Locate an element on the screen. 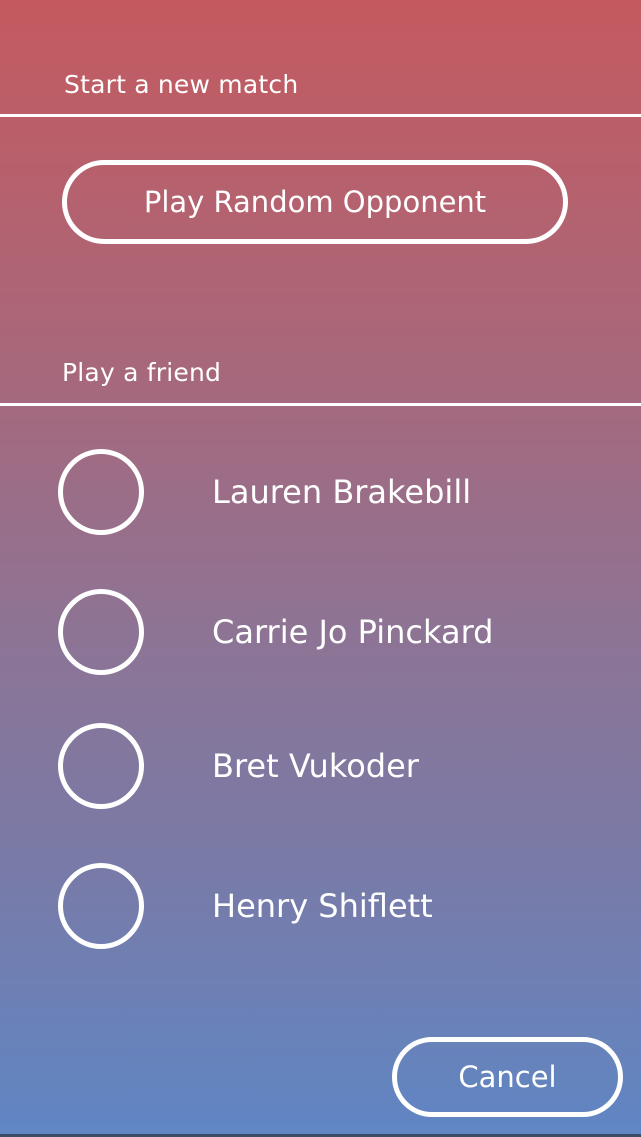 Image resolution: width=641 pixels, height=1137 pixels. play-random-opponent-label: Play Random Opponent is located at coordinates (315, 202).